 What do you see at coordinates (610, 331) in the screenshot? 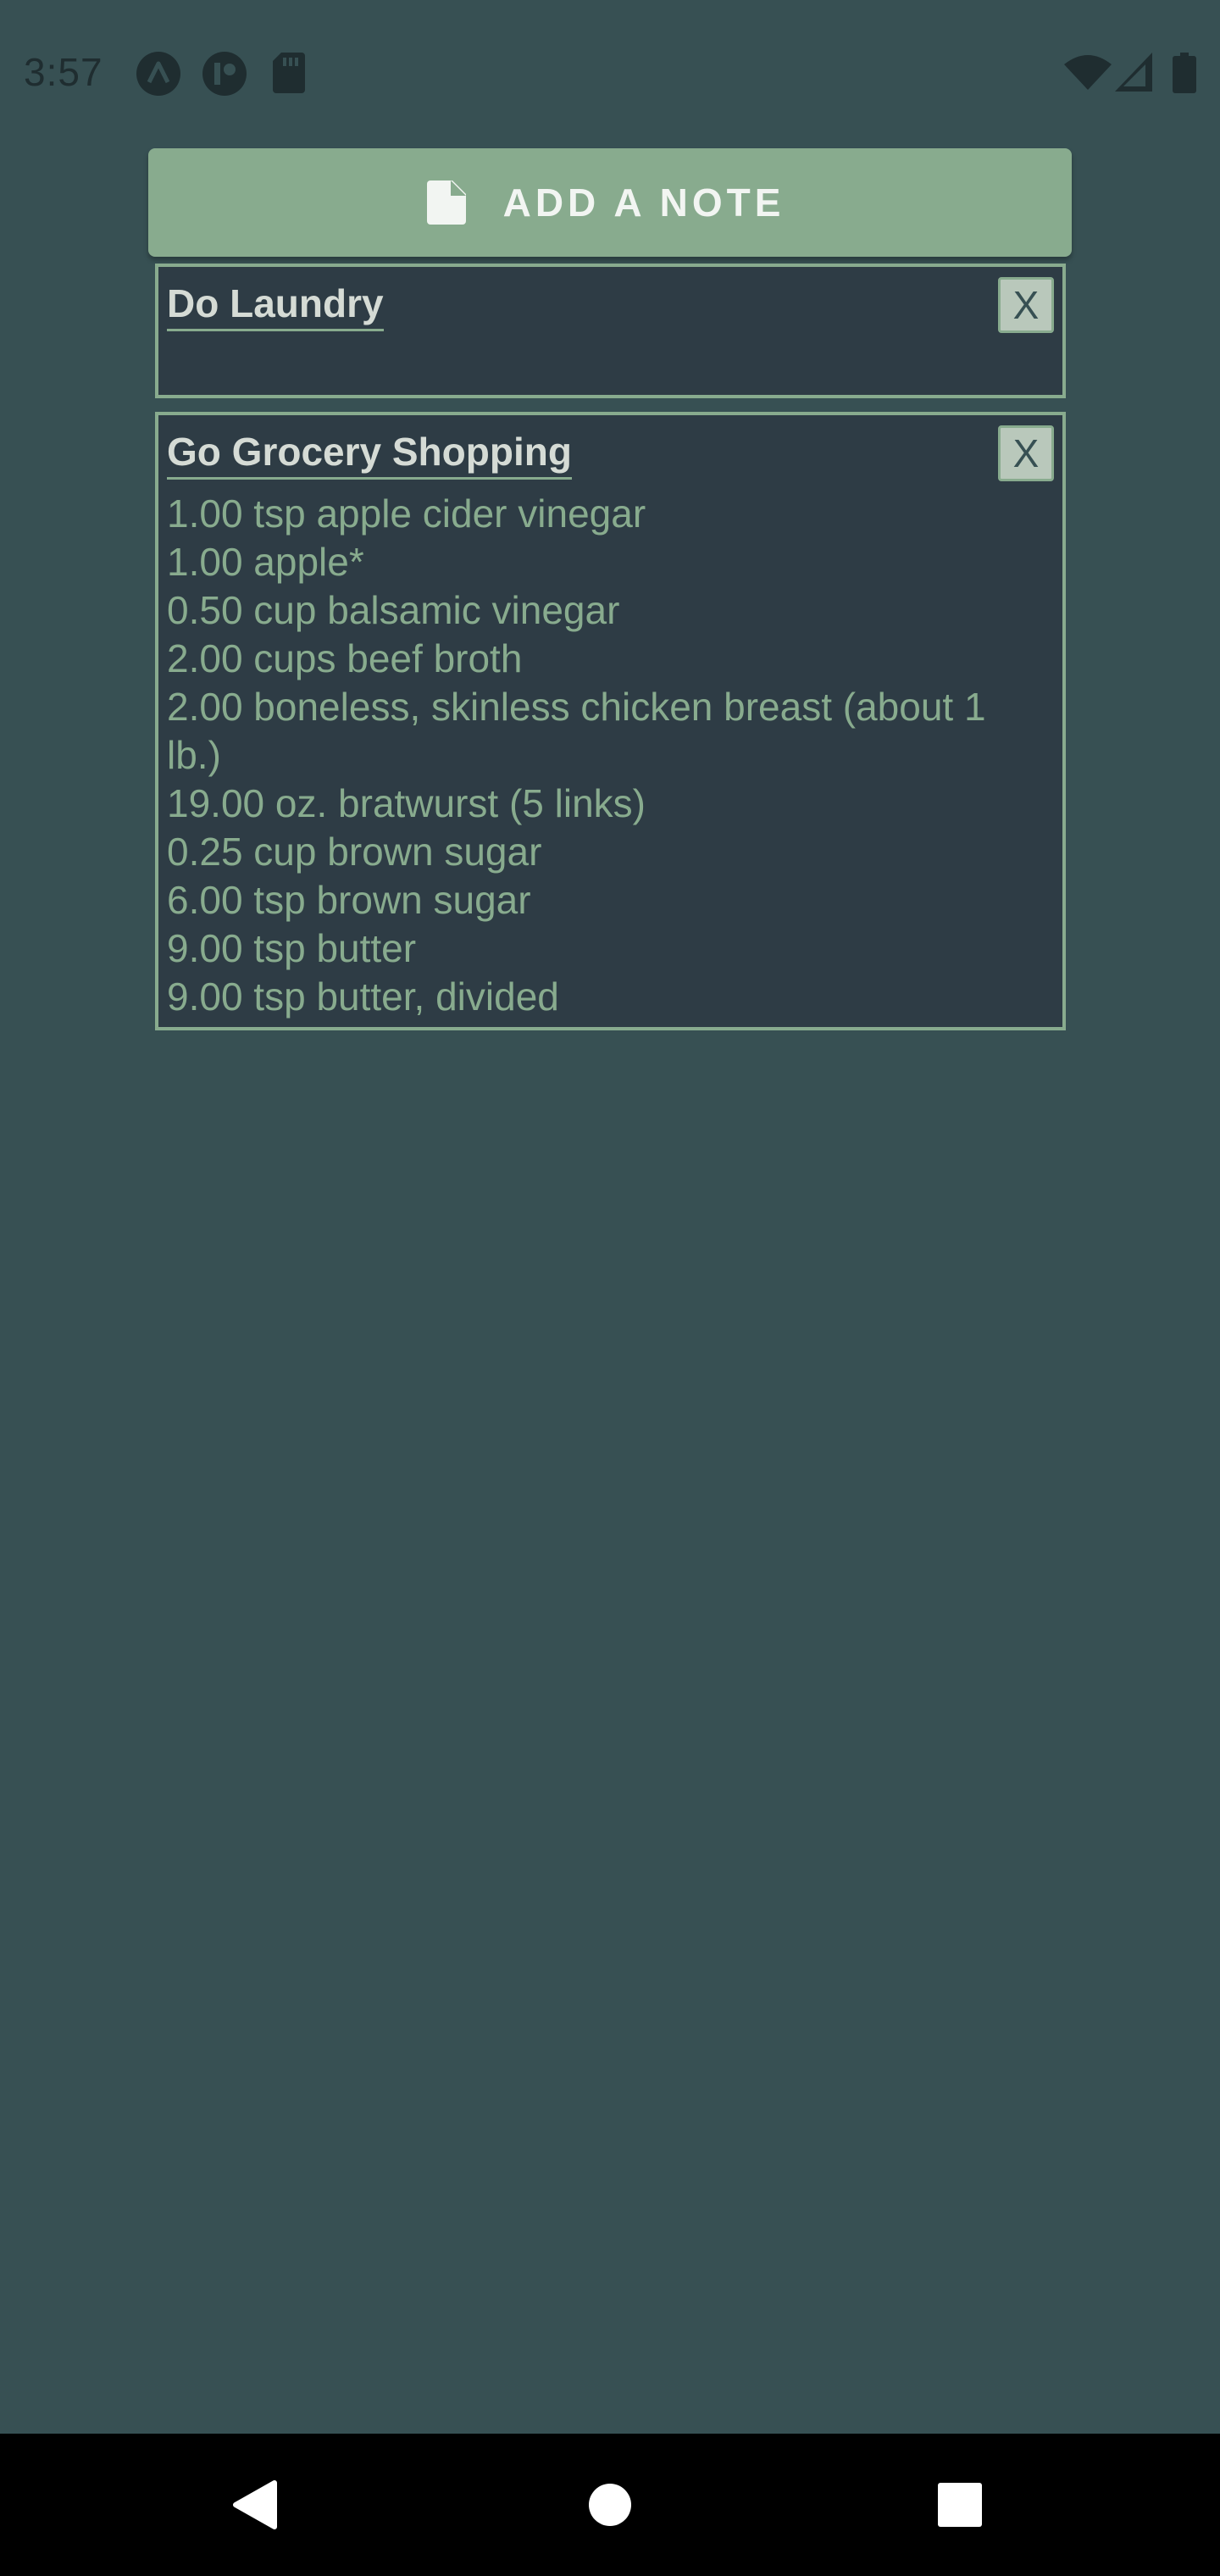
I see `note-card-laundry: Do Laundry X` at bounding box center [610, 331].